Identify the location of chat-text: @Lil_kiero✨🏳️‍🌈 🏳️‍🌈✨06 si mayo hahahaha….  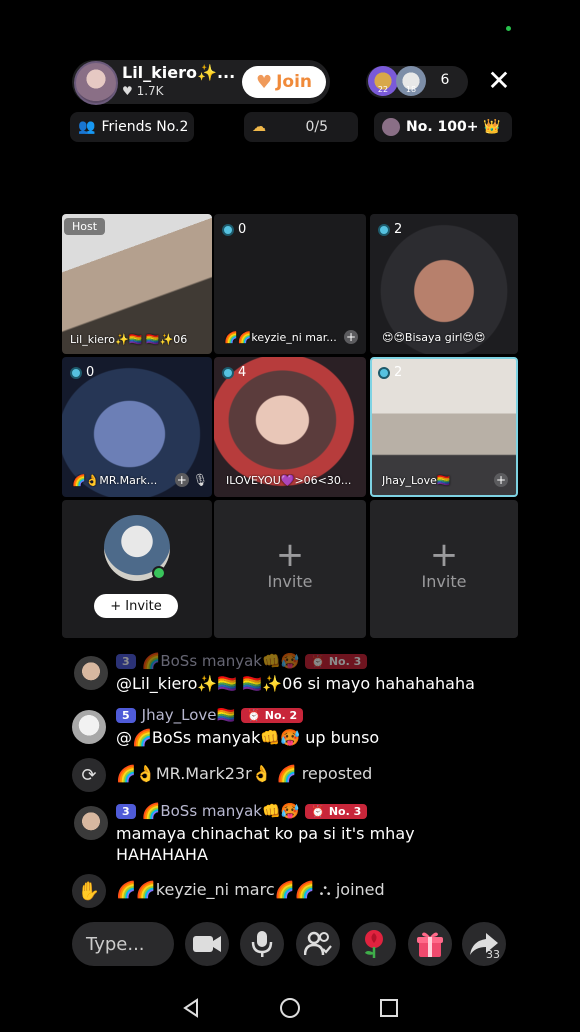
(295, 683).